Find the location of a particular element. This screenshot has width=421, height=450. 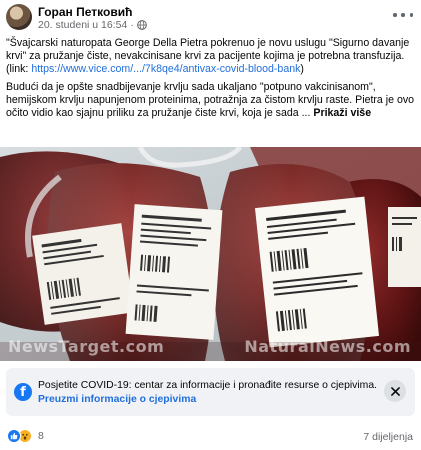

globe-icon is located at coordinates (141, 25).